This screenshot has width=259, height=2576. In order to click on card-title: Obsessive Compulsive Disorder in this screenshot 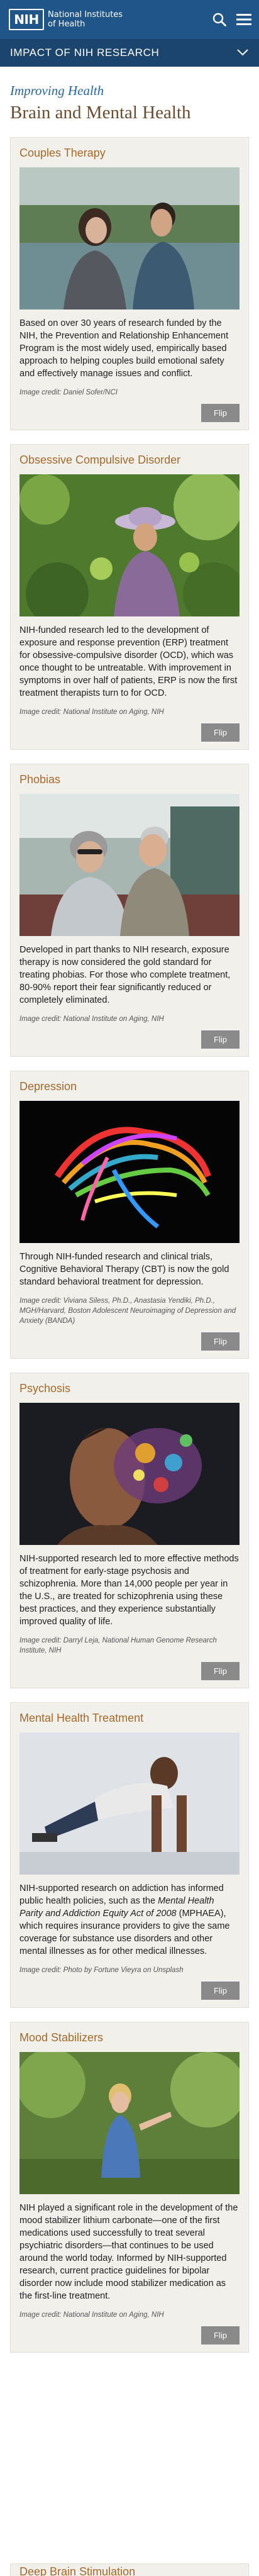, I will do `click(100, 460)`.